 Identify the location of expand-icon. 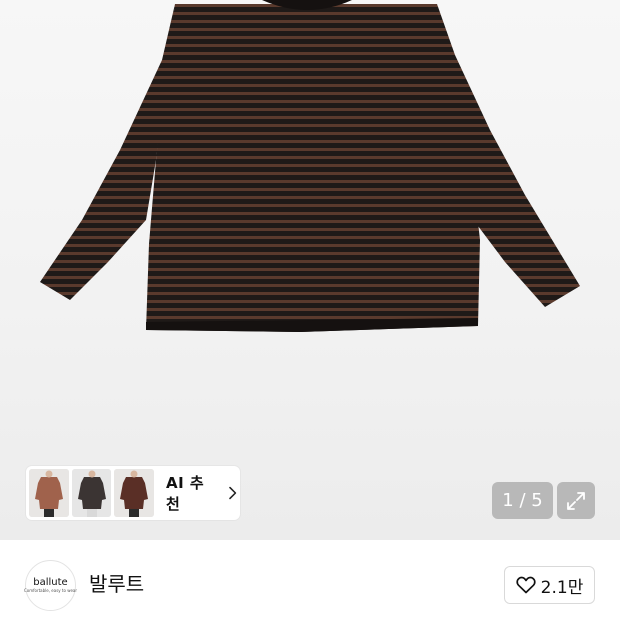
(576, 500).